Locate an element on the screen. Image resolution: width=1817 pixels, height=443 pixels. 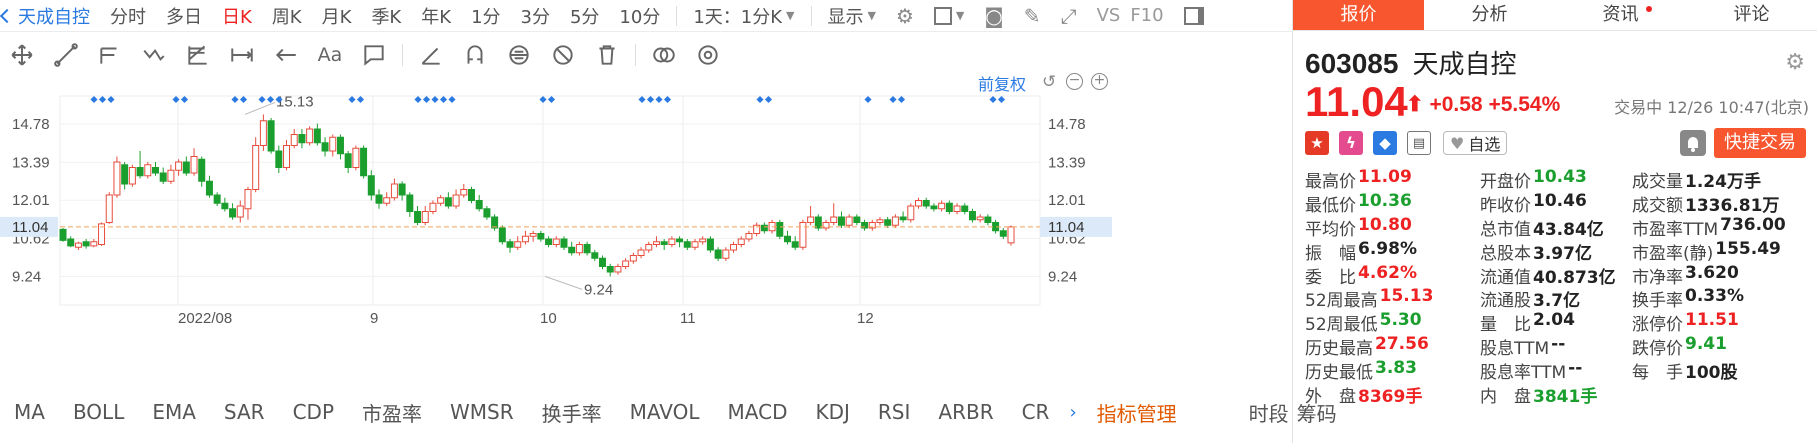
indicator-13: CR is located at coordinates (1036, 412).